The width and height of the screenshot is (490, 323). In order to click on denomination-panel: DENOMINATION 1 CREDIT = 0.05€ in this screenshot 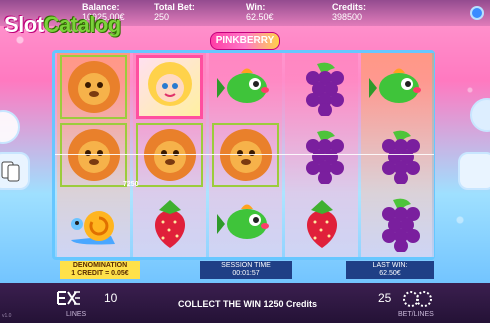, I will do `click(100, 270)`.